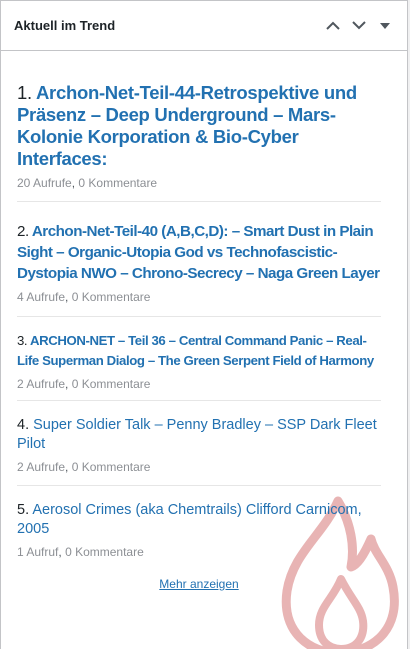 The height and width of the screenshot is (649, 410). I want to click on item-number: 2., so click(23, 231).